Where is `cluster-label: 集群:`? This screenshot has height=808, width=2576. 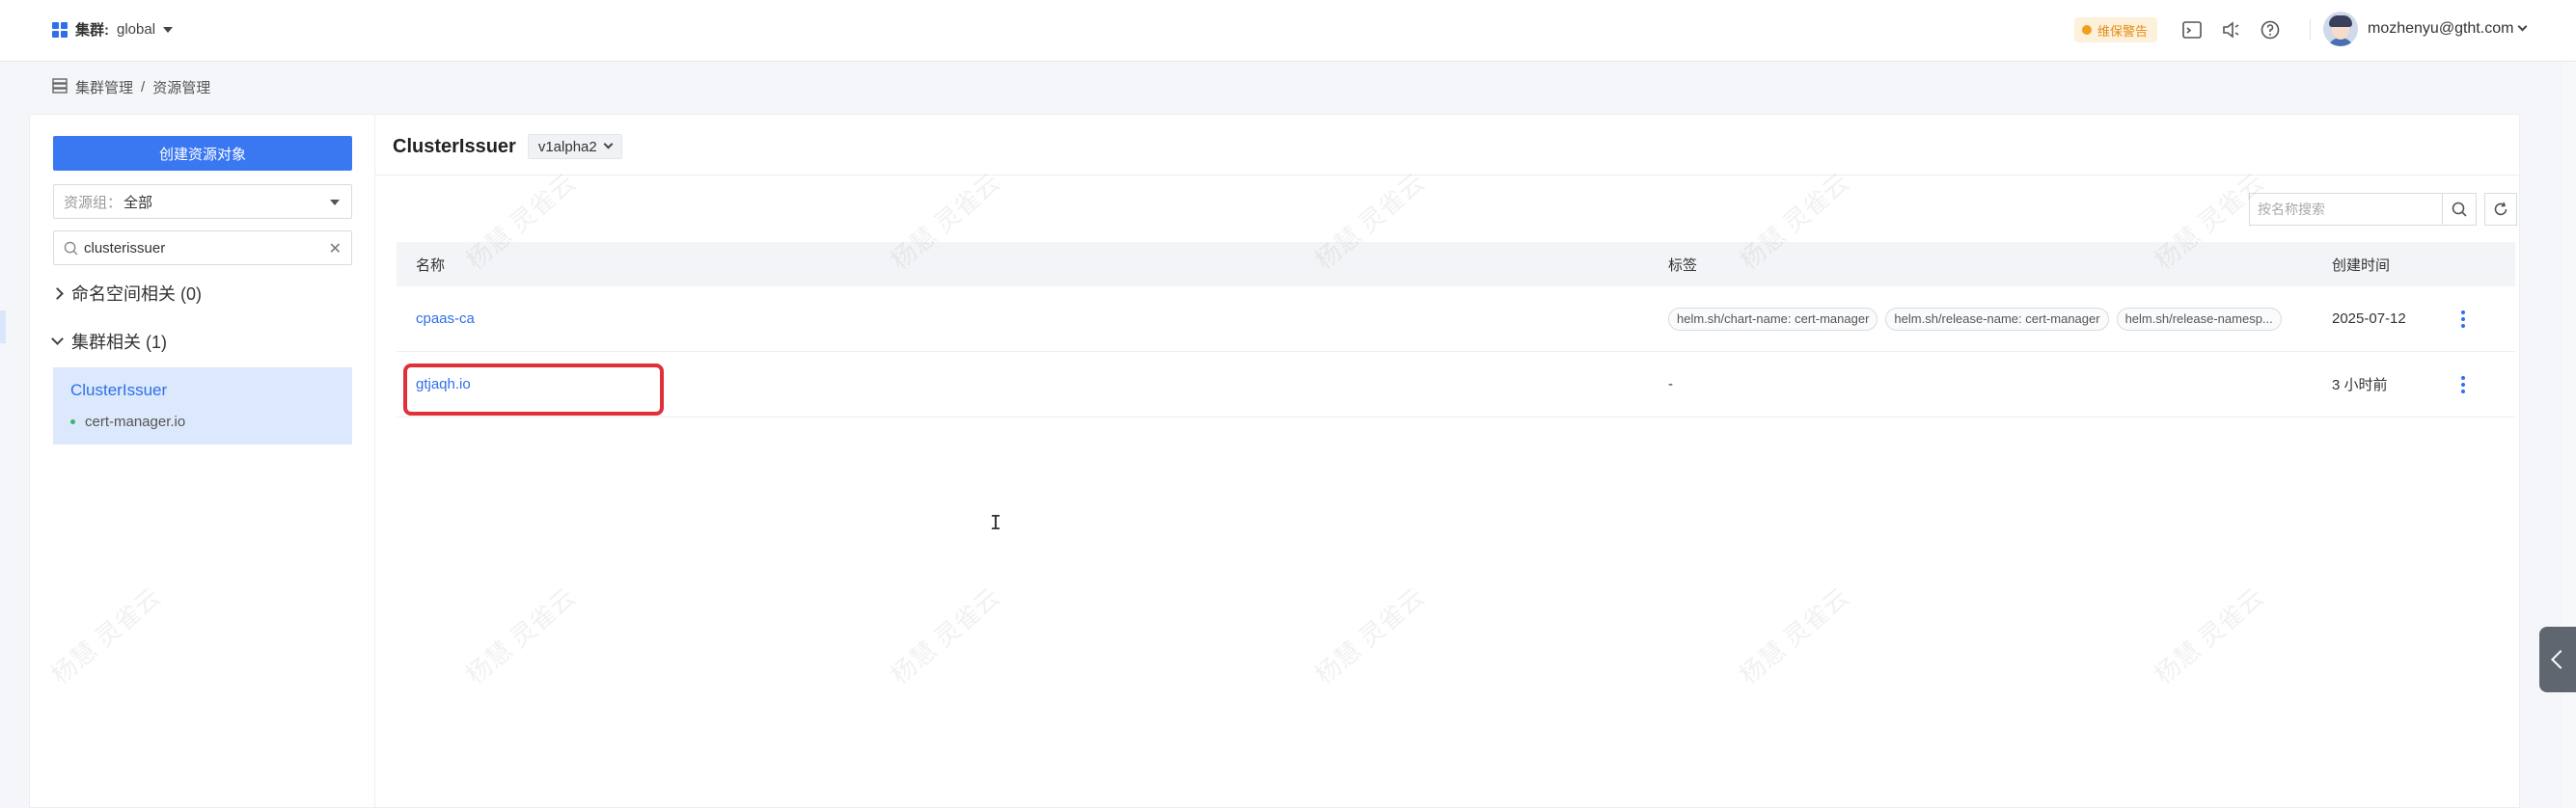 cluster-label: 集群: is located at coordinates (92, 31).